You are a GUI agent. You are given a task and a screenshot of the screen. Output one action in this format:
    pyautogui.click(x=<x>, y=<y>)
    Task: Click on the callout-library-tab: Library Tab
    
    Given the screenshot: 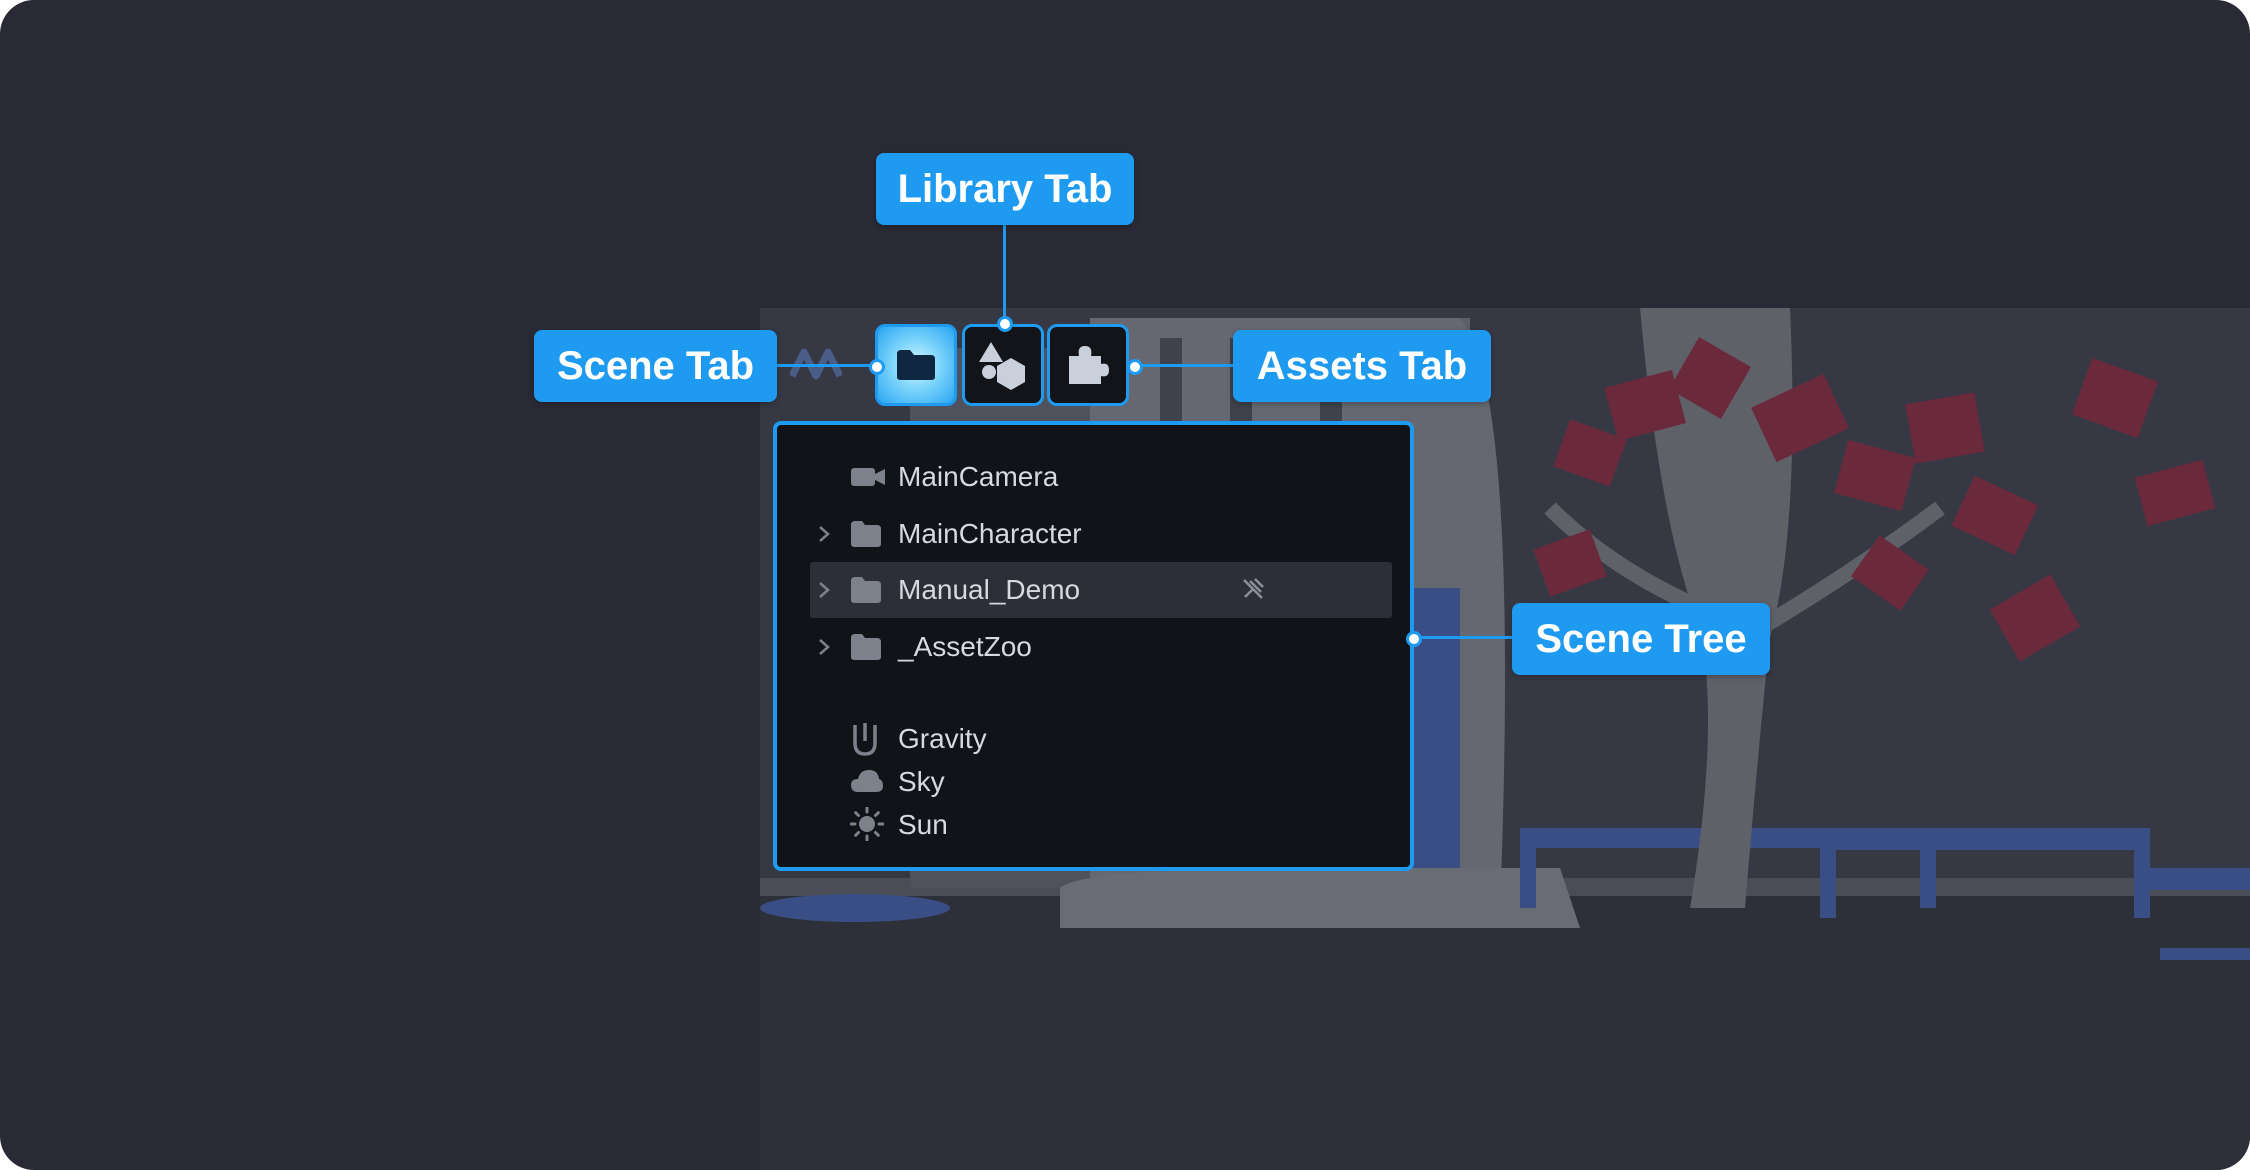 What is the action you would take?
    pyautogui.click(x=1005, y=189)
    